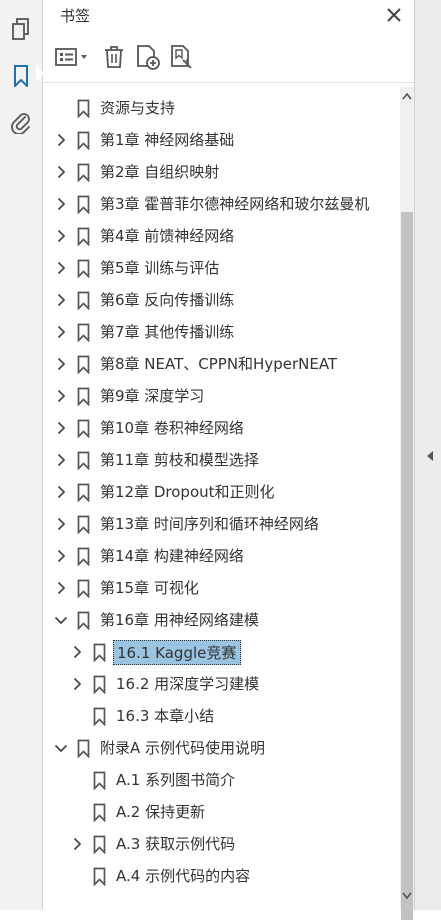  Describe the element at coordinates (177, 652) in the screenshot. I see `bookmark-label: 16.1 Kaggle竞赛` at that location.